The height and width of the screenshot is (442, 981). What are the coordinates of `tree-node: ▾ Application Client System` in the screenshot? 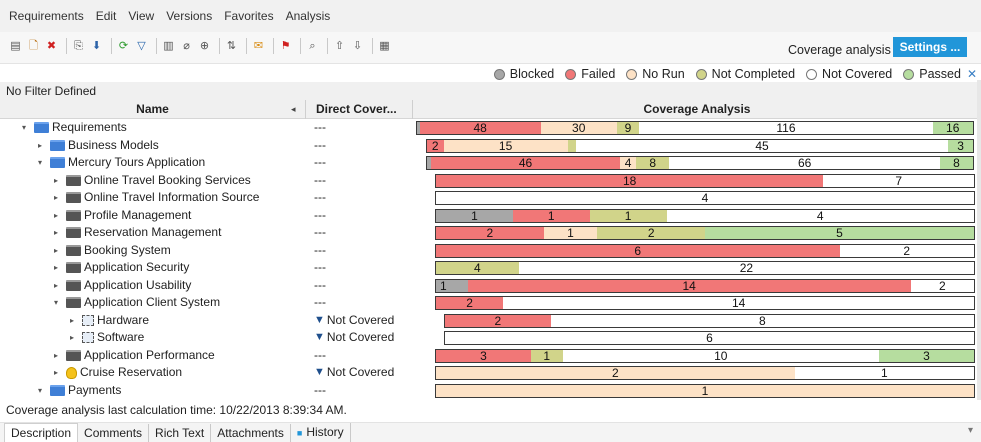 It's located at (135, 303).